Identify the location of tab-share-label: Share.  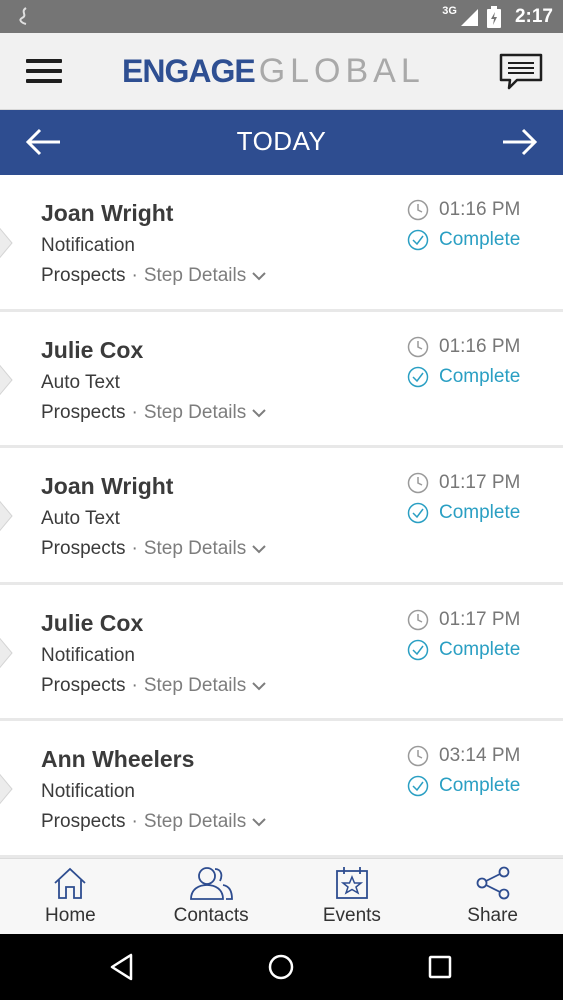
(492, 915).